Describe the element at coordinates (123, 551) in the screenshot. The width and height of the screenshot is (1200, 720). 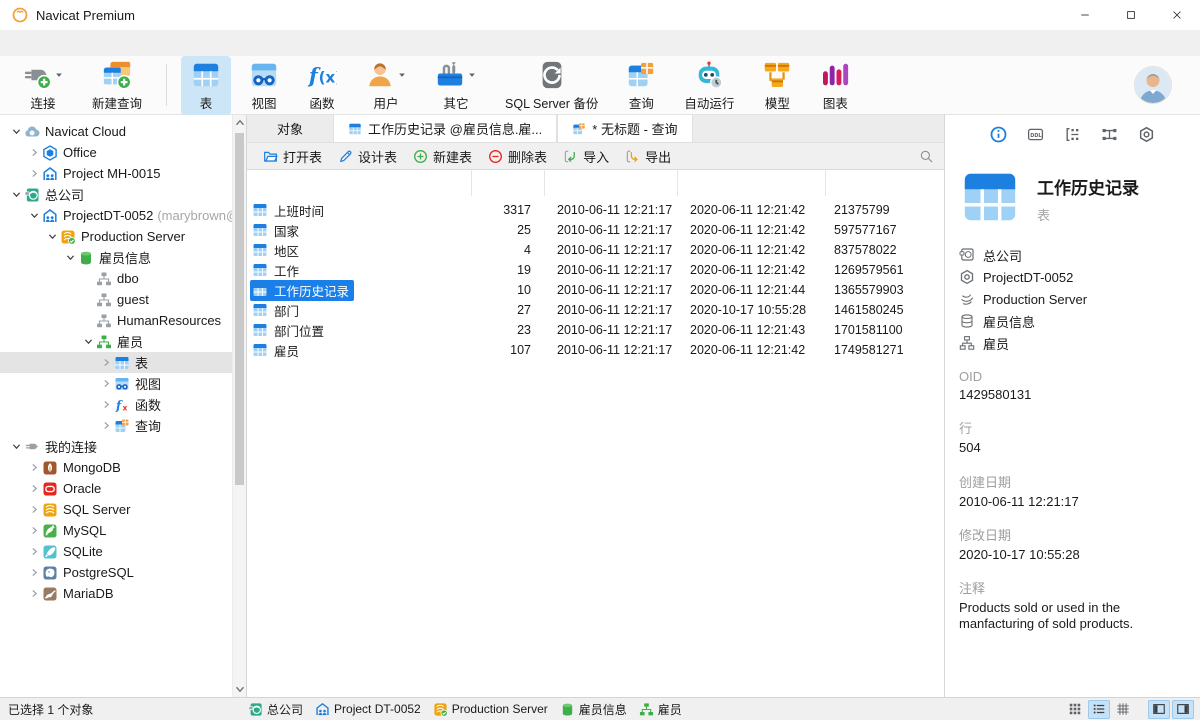
I see `tree-item: SQLite` at that location.